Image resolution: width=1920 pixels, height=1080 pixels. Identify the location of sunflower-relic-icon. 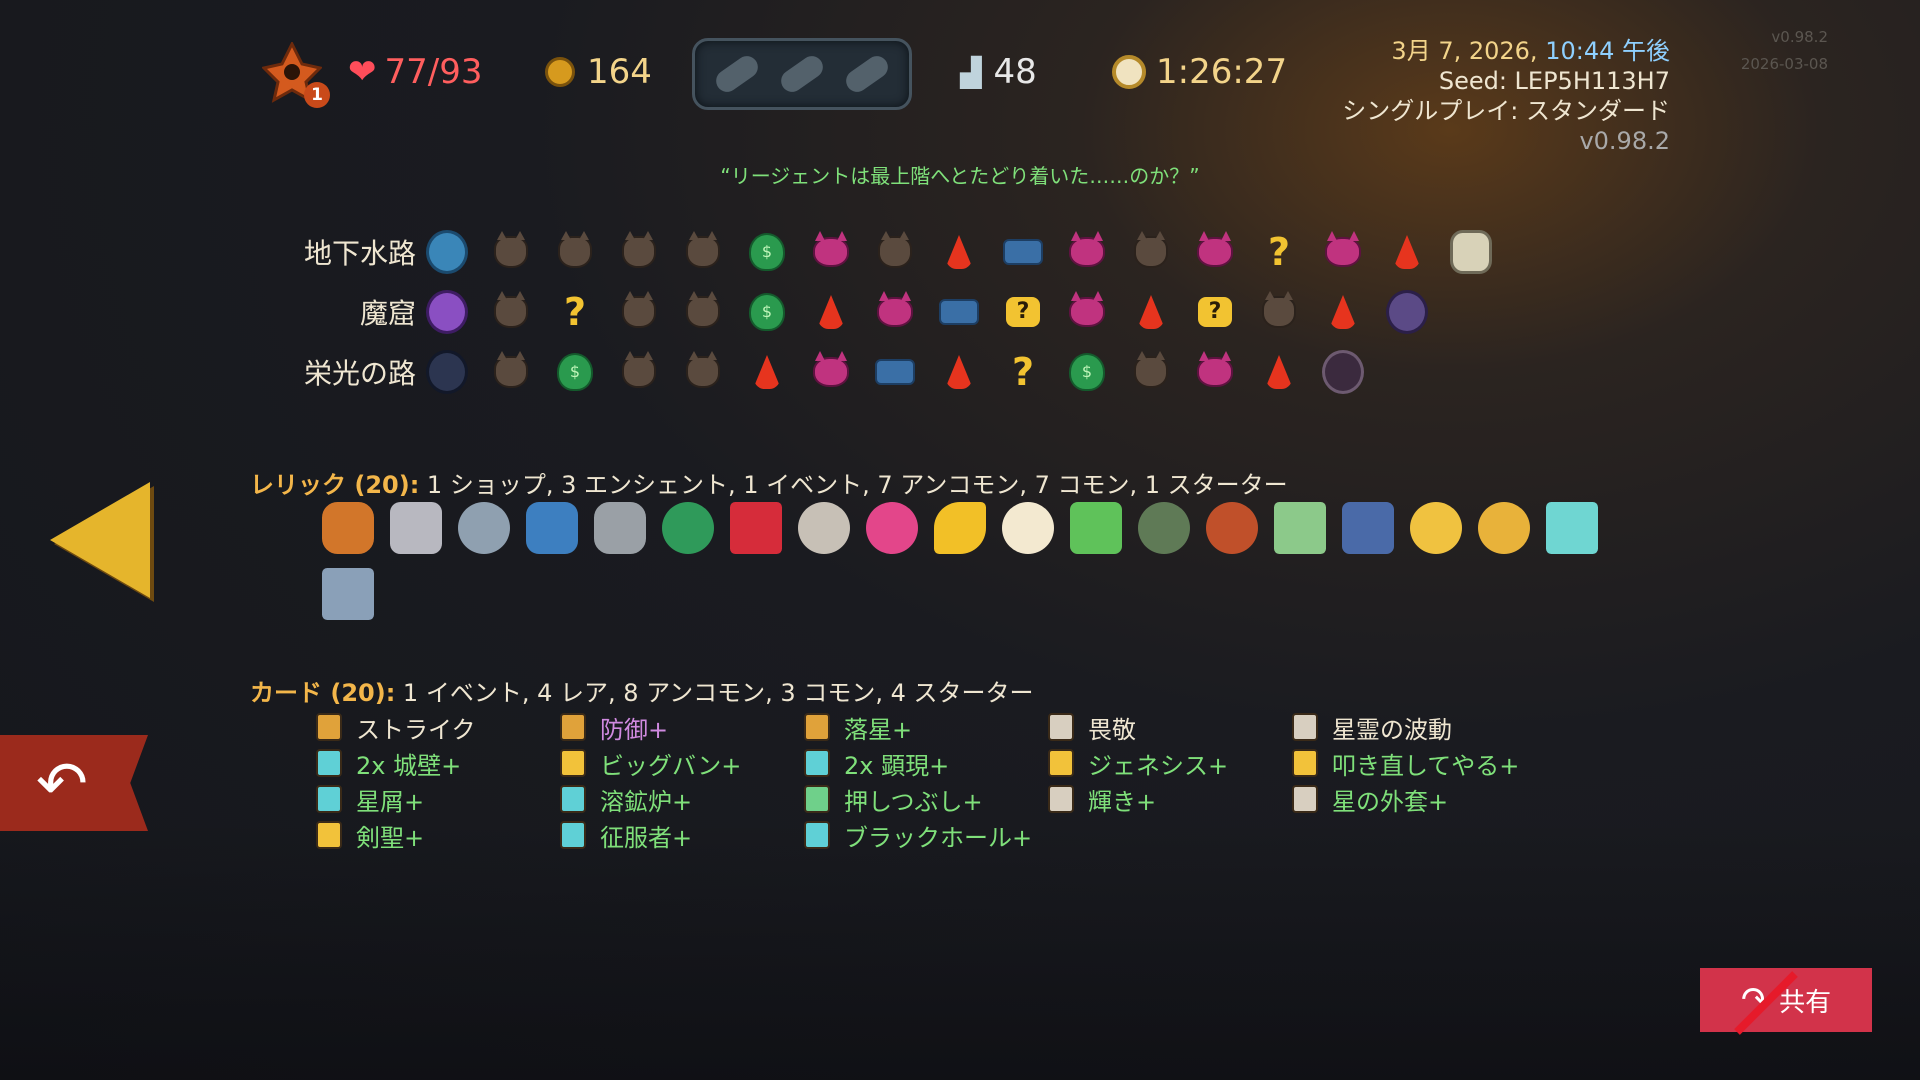
(1504, 528).